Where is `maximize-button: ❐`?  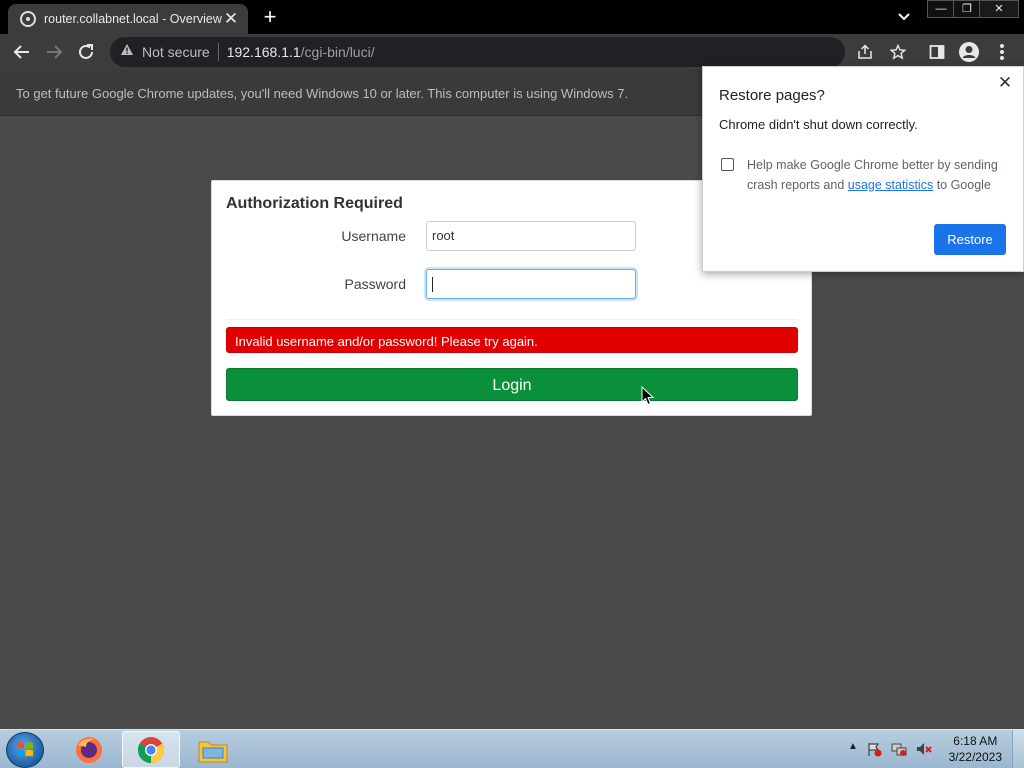 maximize-button: ❐ is located at coordinates (967, 9).